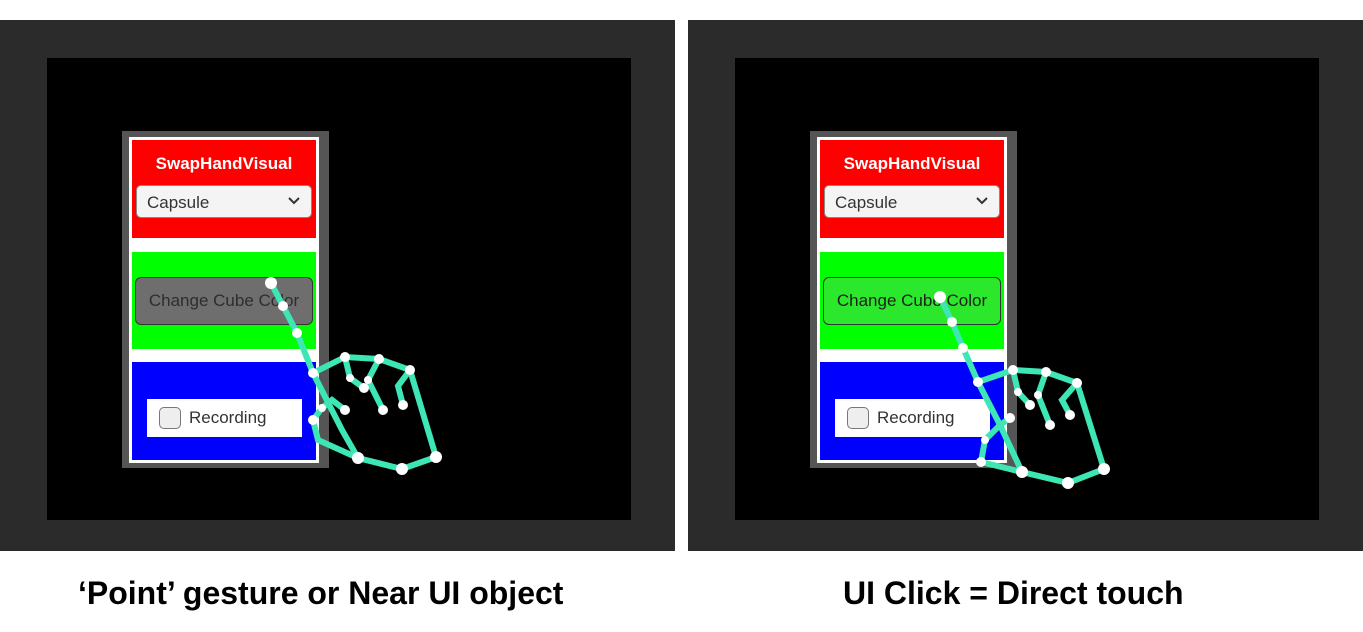 Image resolution: width=1363 pixels, height=632 pixels. What do you see at coordinates (353, 376) in the screenshot?
I see `left-hand-skeleton` at bounding box center [353, 376].